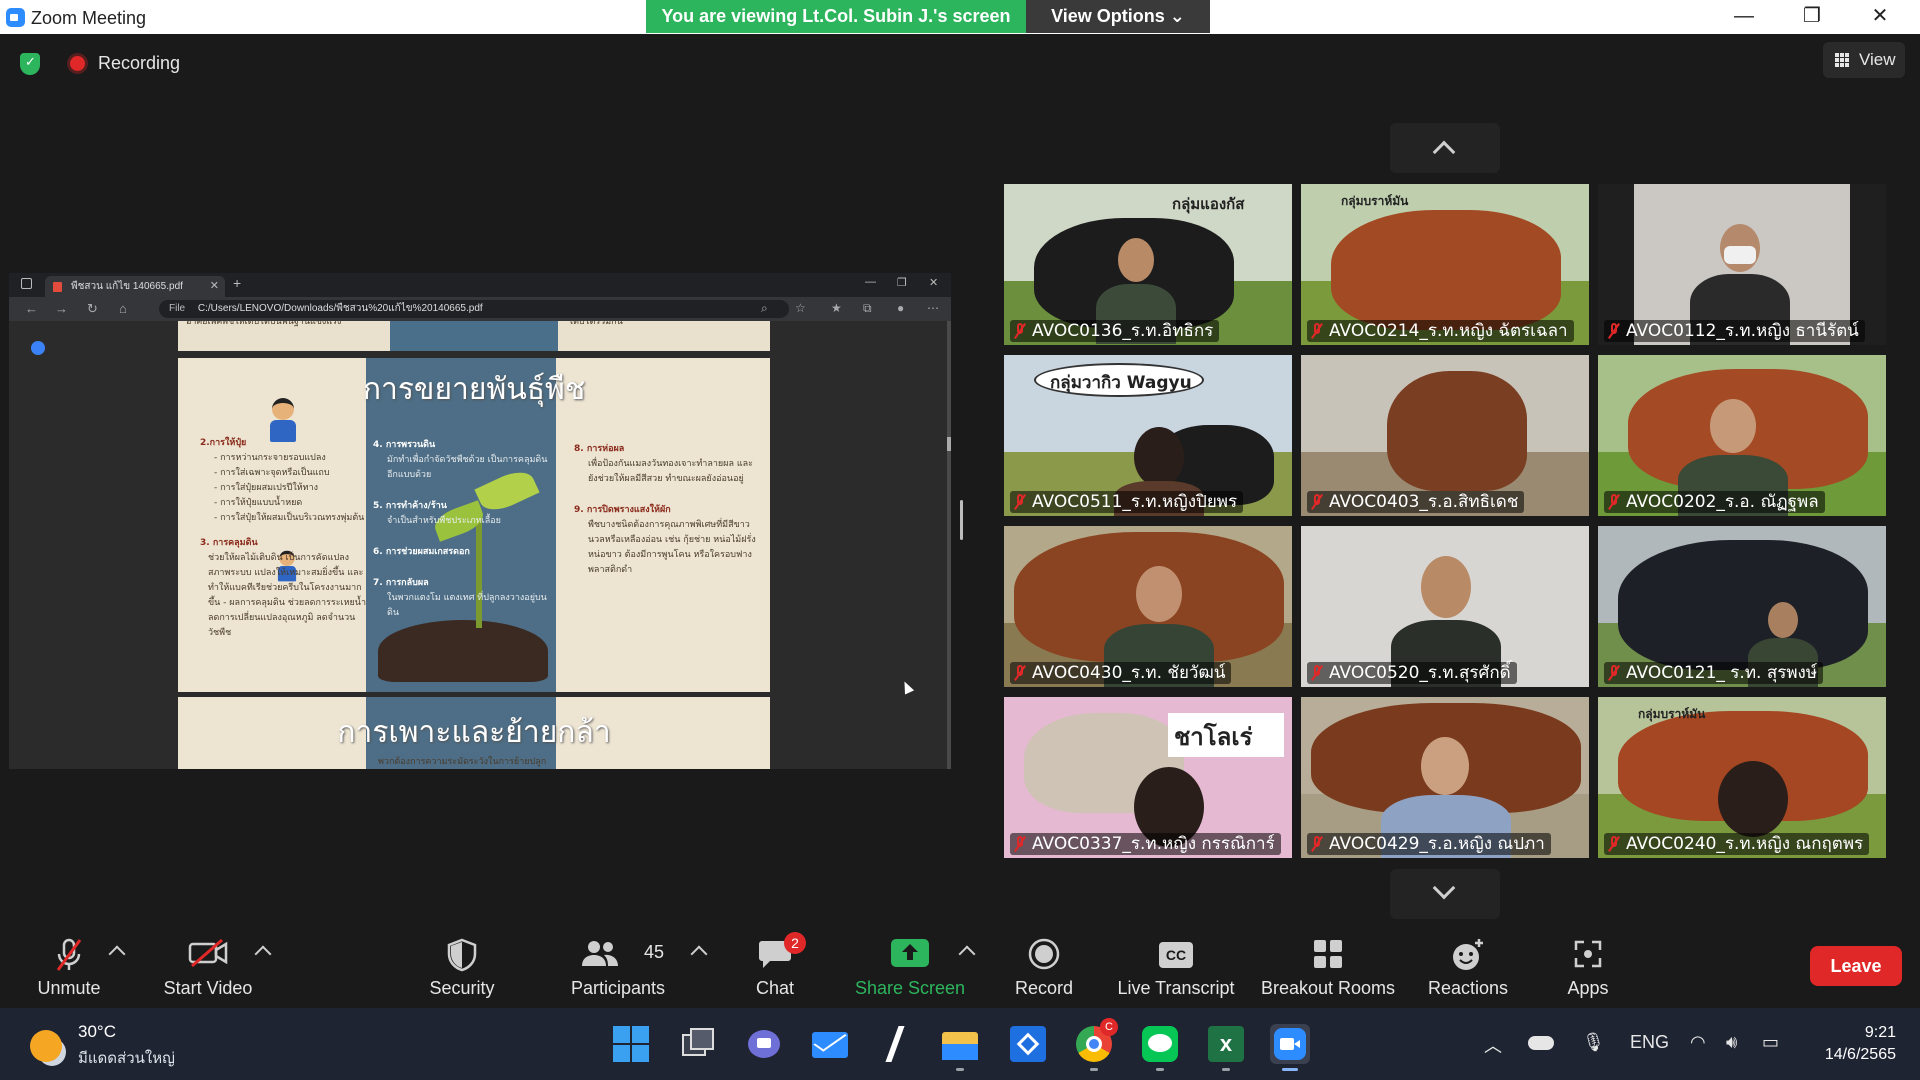 The width and height of the screenshot is (1920, 1080). I want to click on participant-tile: AVOC0403_ร.อ.สิทธิเดช, so click(1445, 435).